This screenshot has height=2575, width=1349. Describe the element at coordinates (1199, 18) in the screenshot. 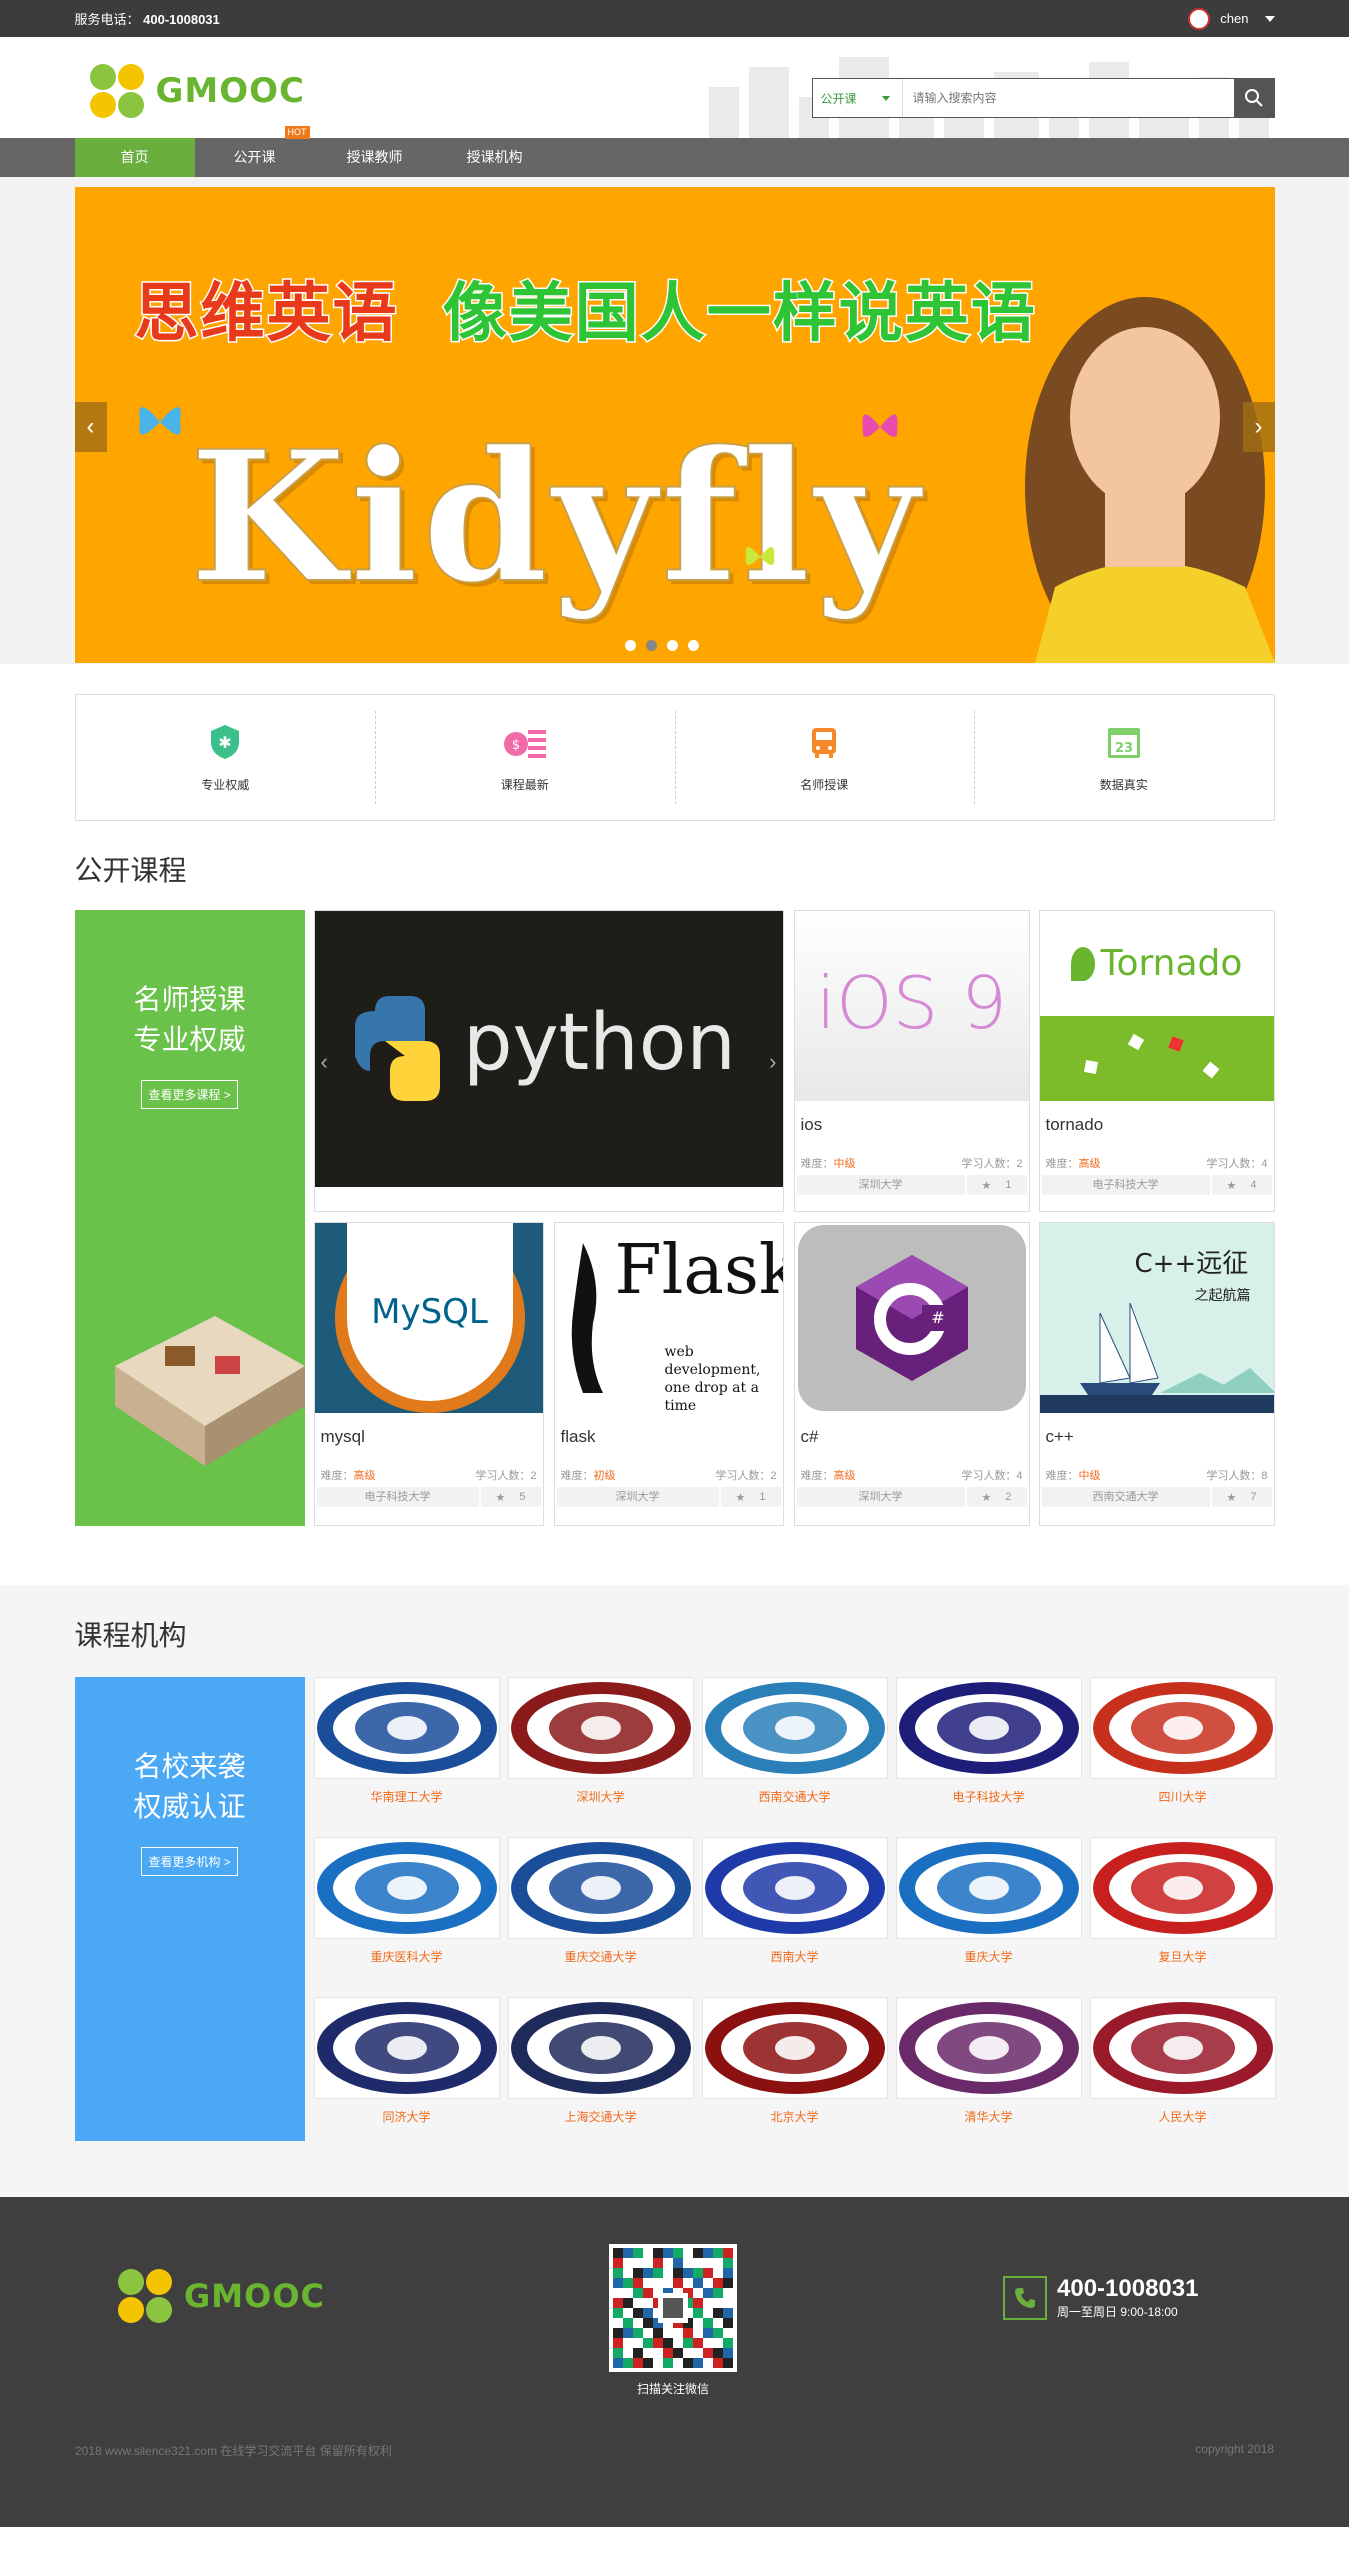

I see `user-avatar` at that location.